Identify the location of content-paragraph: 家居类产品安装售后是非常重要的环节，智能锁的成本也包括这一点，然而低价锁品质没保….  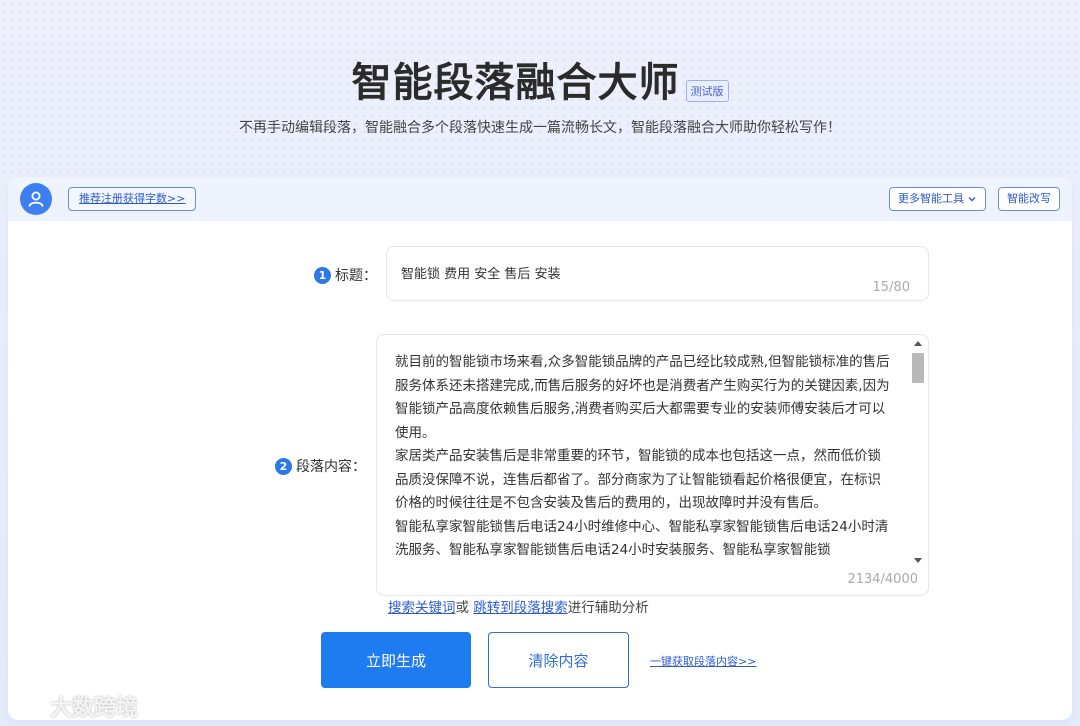
(638, 479).